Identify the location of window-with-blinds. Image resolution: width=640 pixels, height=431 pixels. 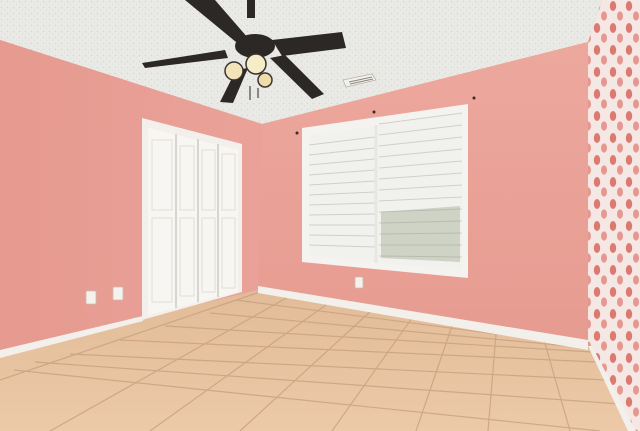
(385, 191).